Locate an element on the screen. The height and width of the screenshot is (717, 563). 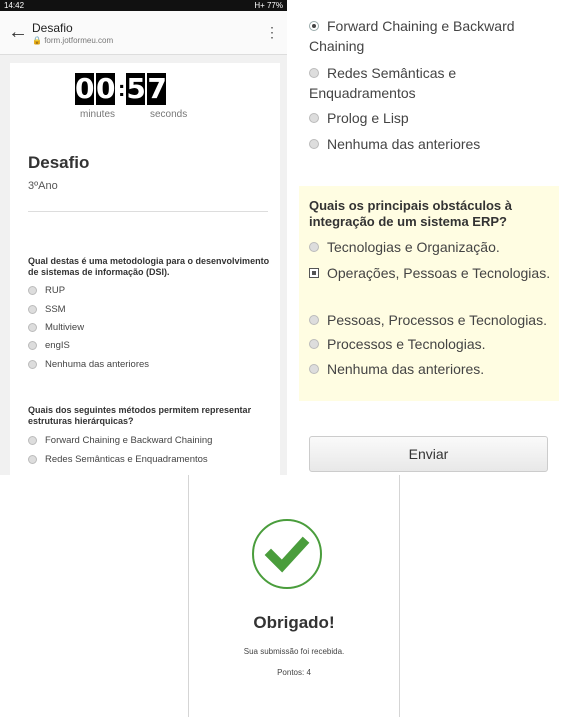
countdown-timer: 0 0 : 5 7 is located at coordinates (121, 89).